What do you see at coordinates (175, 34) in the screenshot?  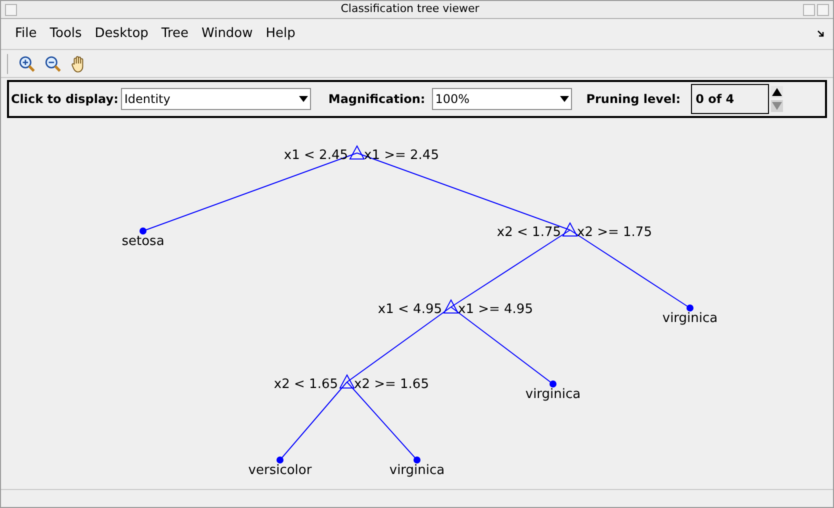 I see `menu-item: Tree` at bounding box center [175, 34].